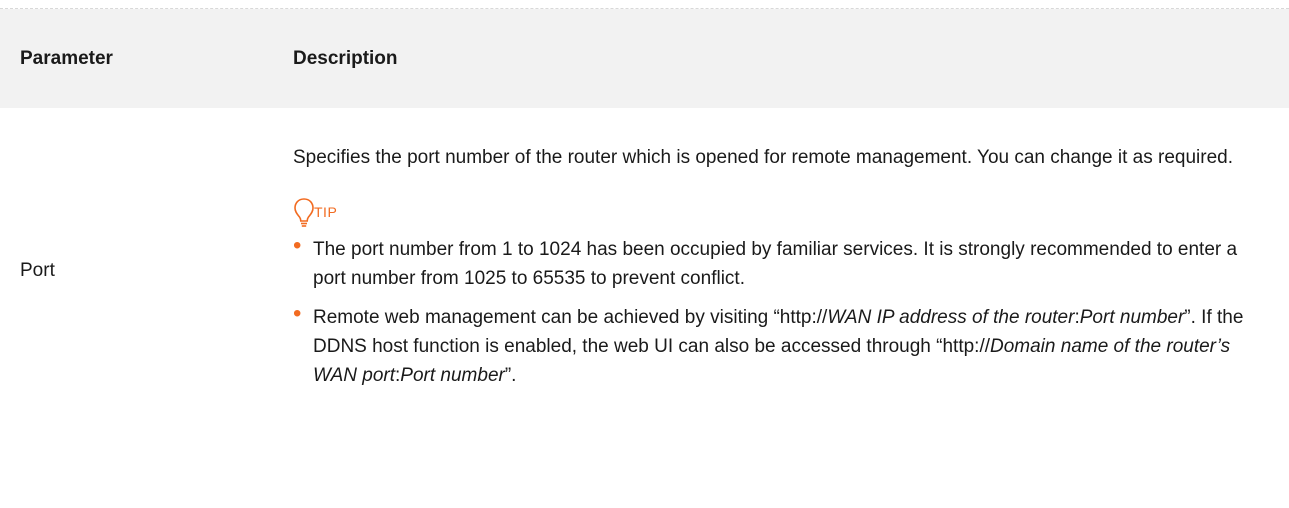  I want to click on lightbulb-icon, so click(304, 212).